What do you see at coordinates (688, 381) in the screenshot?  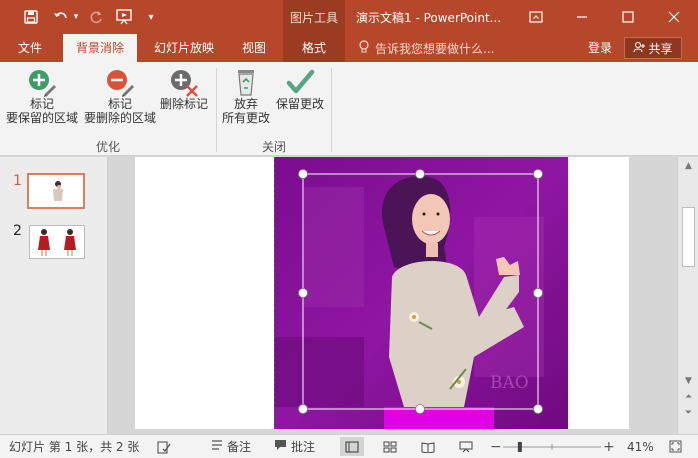 I see `scroll-down-icon: ▼` at bounding box center [688, 381].